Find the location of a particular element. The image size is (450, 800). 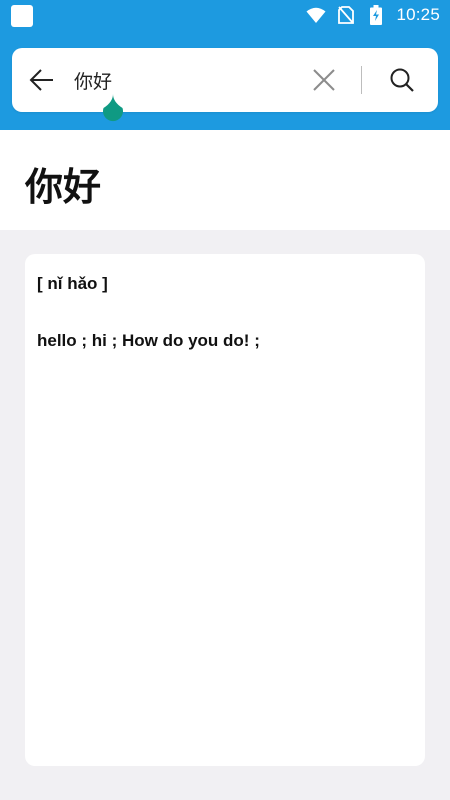

status-bar: 10:25 is located at coordinates (225, 15).